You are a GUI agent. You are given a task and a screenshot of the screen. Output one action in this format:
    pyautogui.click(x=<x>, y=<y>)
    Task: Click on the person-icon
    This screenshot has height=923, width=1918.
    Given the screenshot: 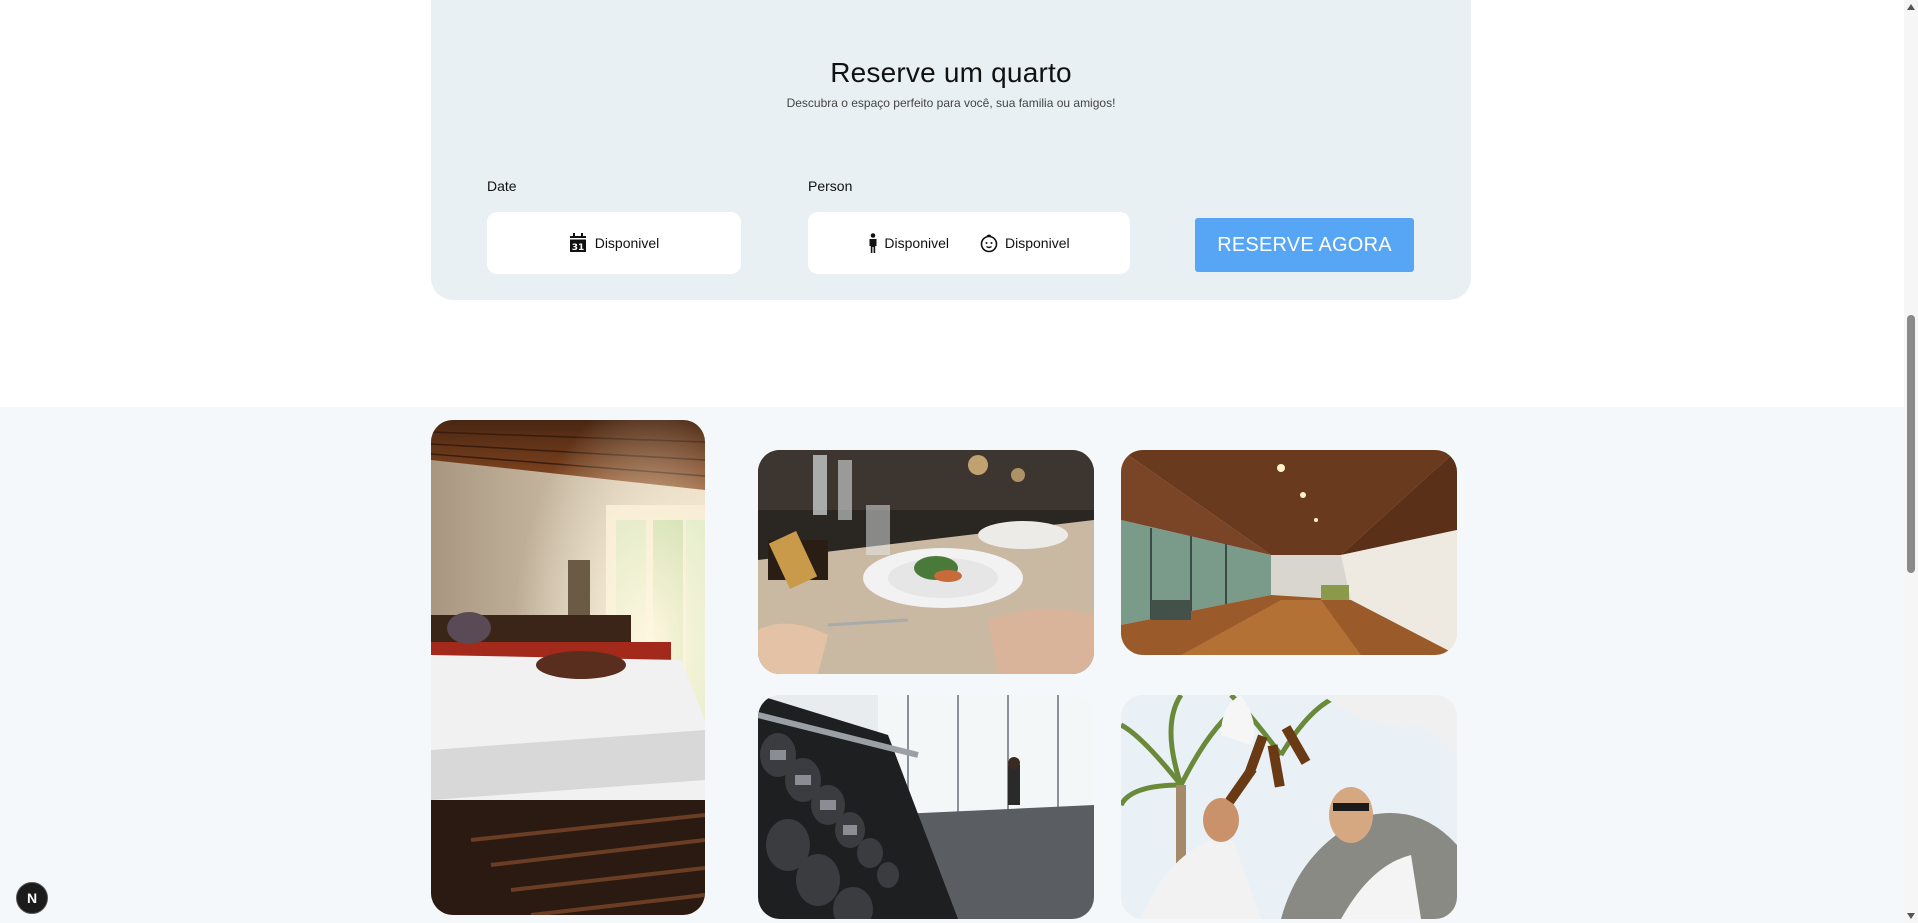 What is the action you would take?
    pyautogui.click(x=873, y=243)
    